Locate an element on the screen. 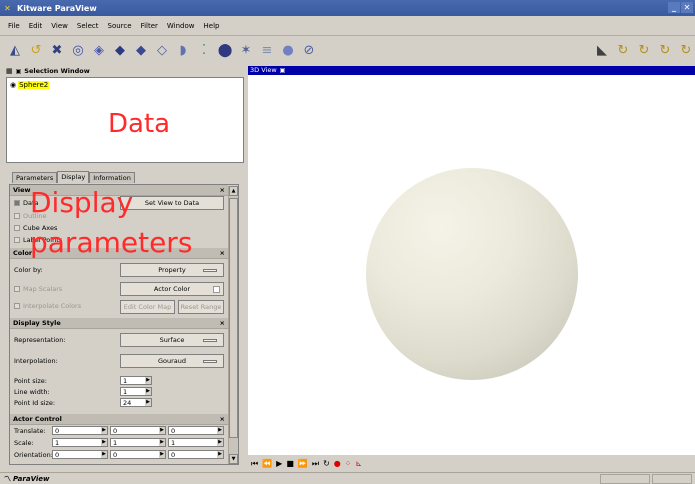  paraview-logo-icon: 〽 is located at coordinates (7, 478).